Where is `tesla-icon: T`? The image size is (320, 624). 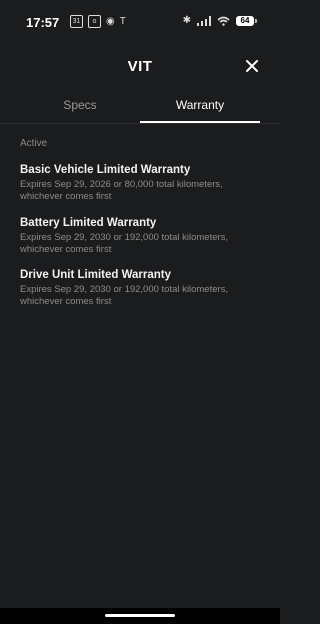
tesla-icon: T is located at coordinates (122, 21).